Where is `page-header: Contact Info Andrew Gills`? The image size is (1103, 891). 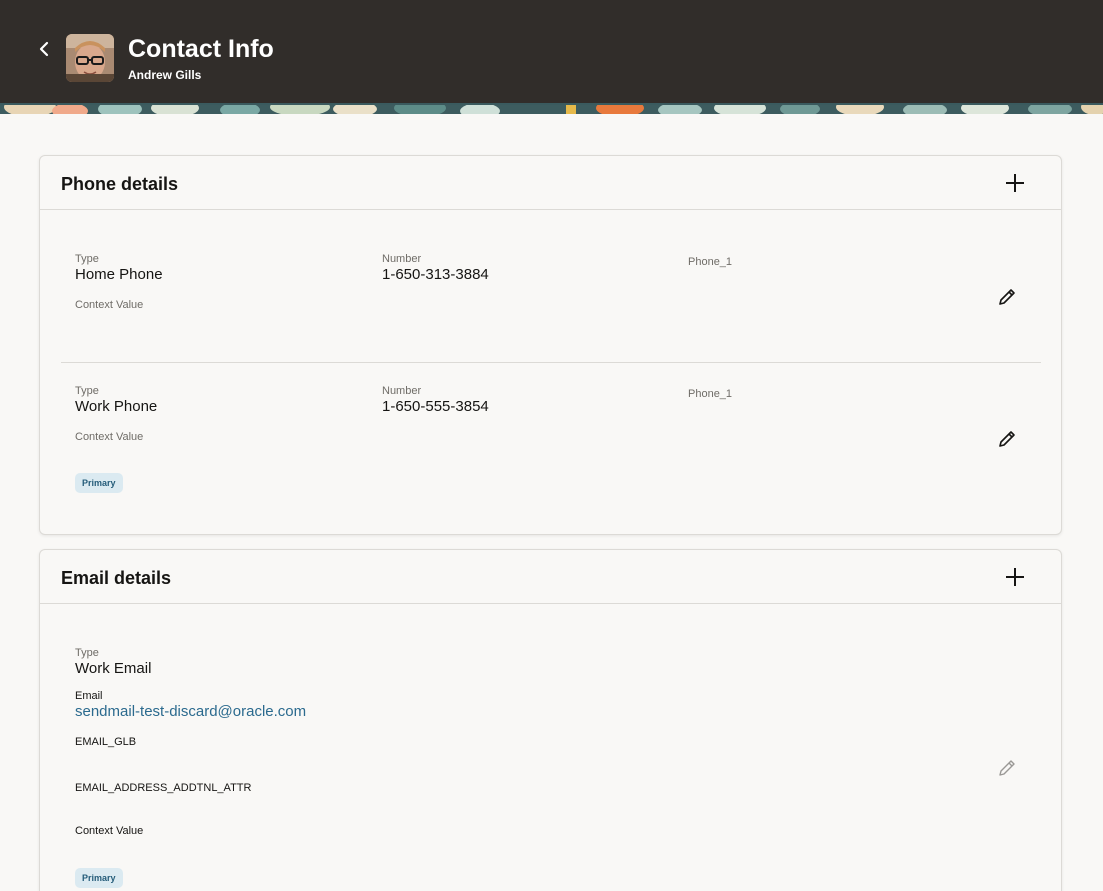
page-header: Contact Info Andrew Gills is located at coordinates (551, 51).